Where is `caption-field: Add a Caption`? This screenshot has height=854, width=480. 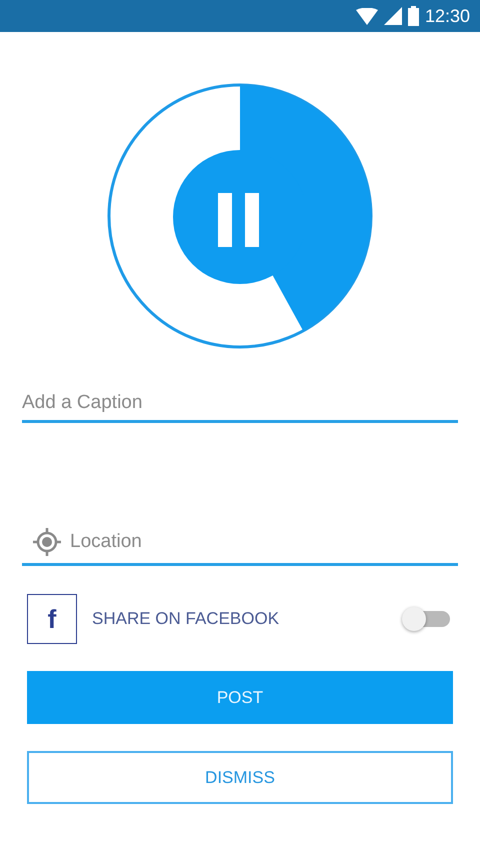
caption-field: Add a Caption is located at coordinates (240, 403).